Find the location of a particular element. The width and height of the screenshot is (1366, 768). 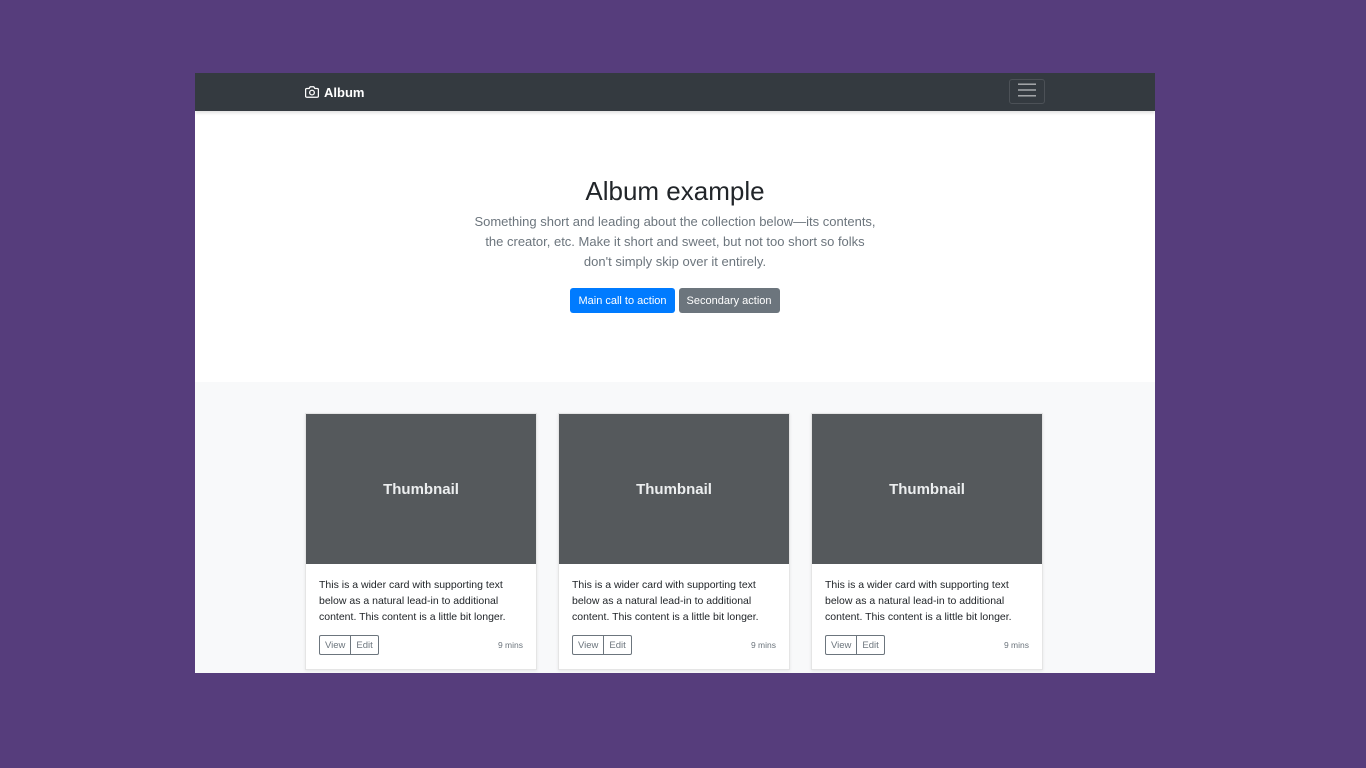

secondary-action-button: Secondary action is located at coordinates (729, 300).